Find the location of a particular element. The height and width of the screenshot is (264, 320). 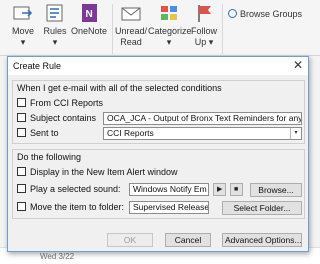

onenote-label: OneNote is located at coordinates (89, 31).